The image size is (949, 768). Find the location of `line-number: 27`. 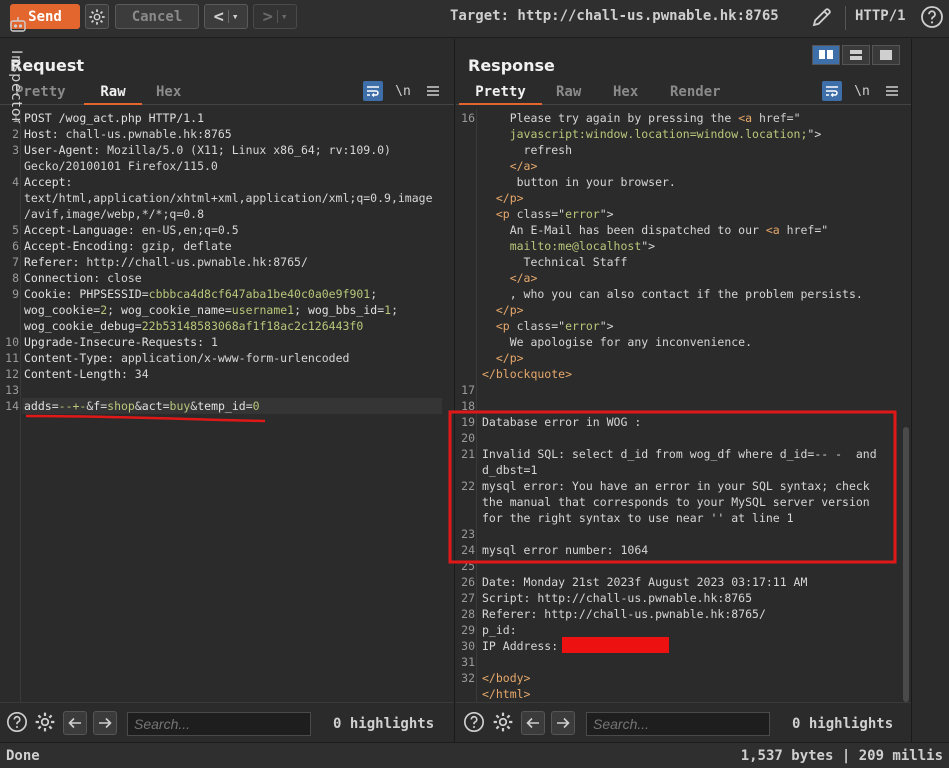

line-number: 27 is located at coordinates (468, 598).